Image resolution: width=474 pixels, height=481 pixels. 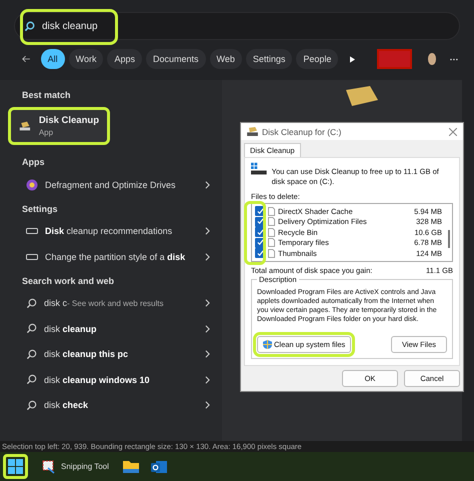 I want to click on scrollbar, so click(x=449, y=239).